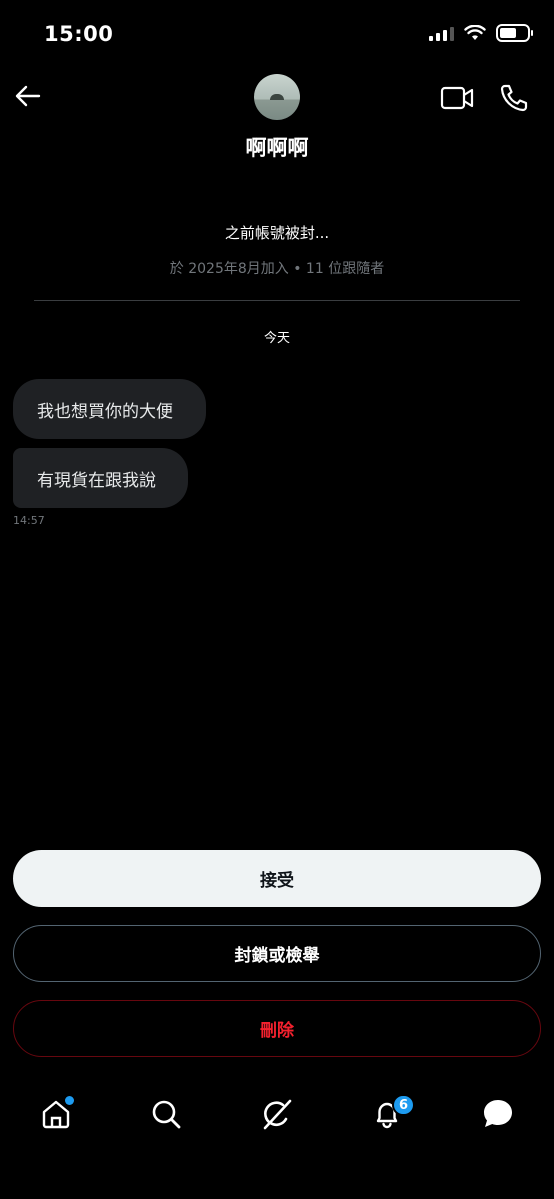 The height and width of the screenshot is (1199, 554). I want to click on divider, so click(277, 300).